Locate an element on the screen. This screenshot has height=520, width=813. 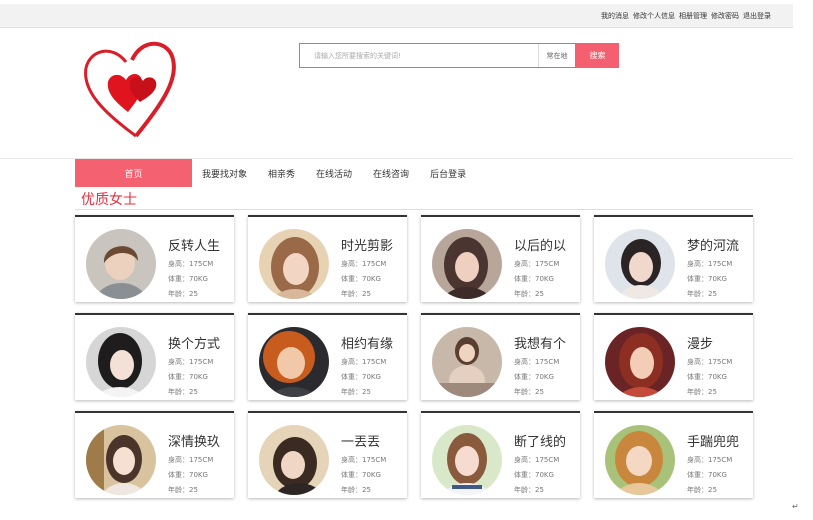
profile-name: 梦的河流 is located at coordinates (713, 244).